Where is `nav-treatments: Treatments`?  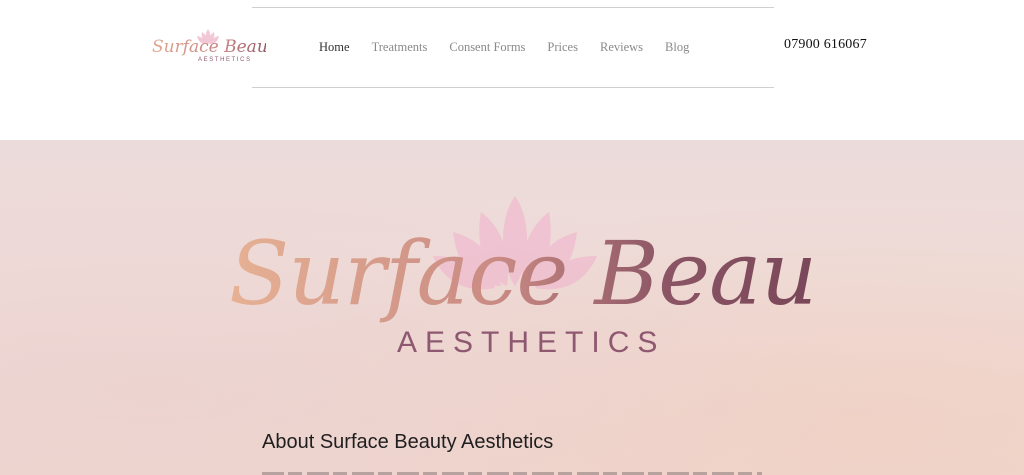 nav-treatments: Treatments is located at coordinates (400, 47).